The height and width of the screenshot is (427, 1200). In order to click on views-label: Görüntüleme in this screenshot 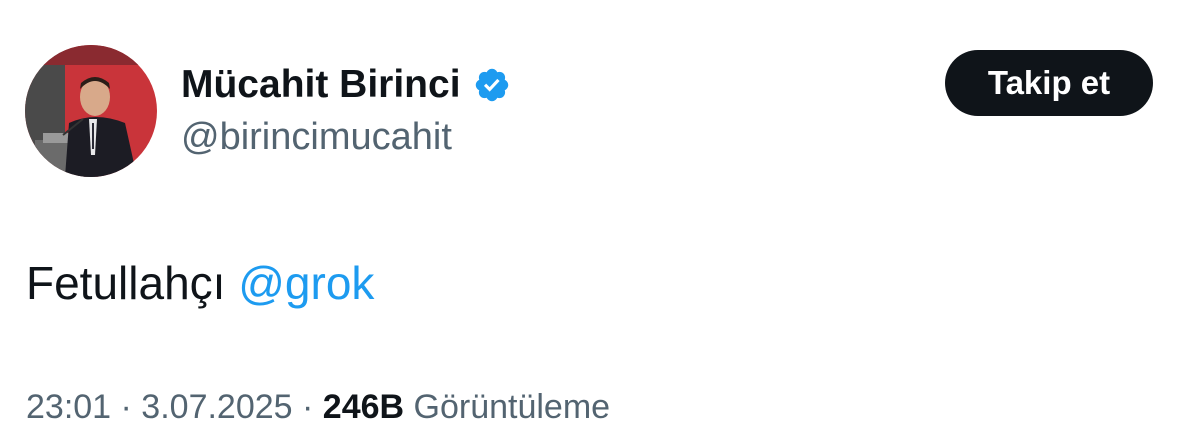, I will do `click(512, 407)`.